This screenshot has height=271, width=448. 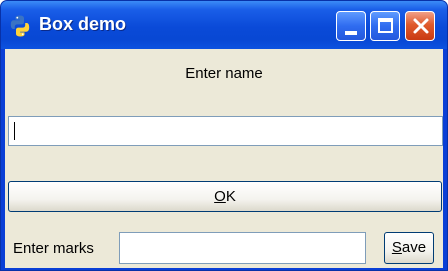 What do you see at coordinates (83, 24) in the screenshot?
I see `window-title: Box demo` at bounding box center [83, 24].